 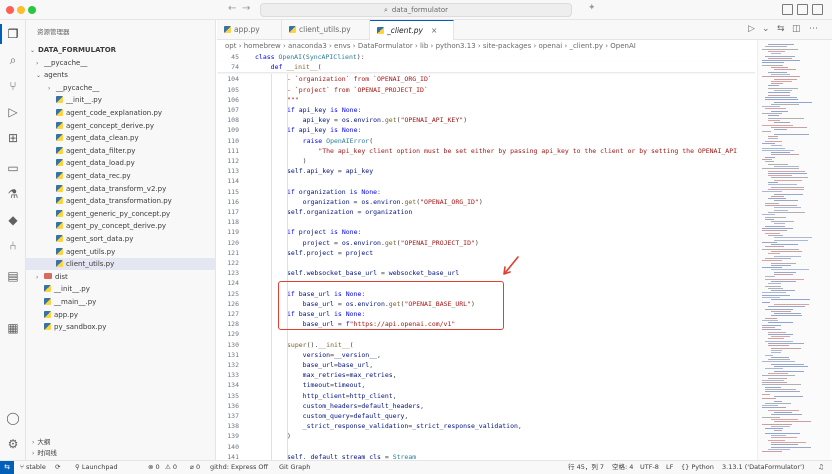 I want to click on code-line: 106 """, so click(x=486, y=100).